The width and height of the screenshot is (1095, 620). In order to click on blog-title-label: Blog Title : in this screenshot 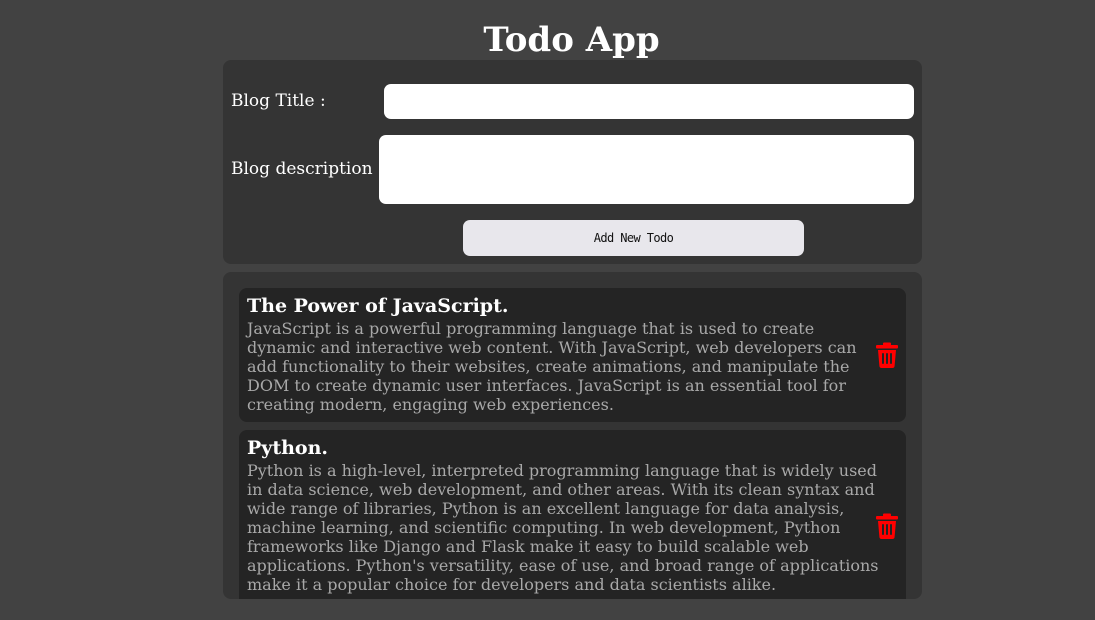, I will do `click(278, 101)`.